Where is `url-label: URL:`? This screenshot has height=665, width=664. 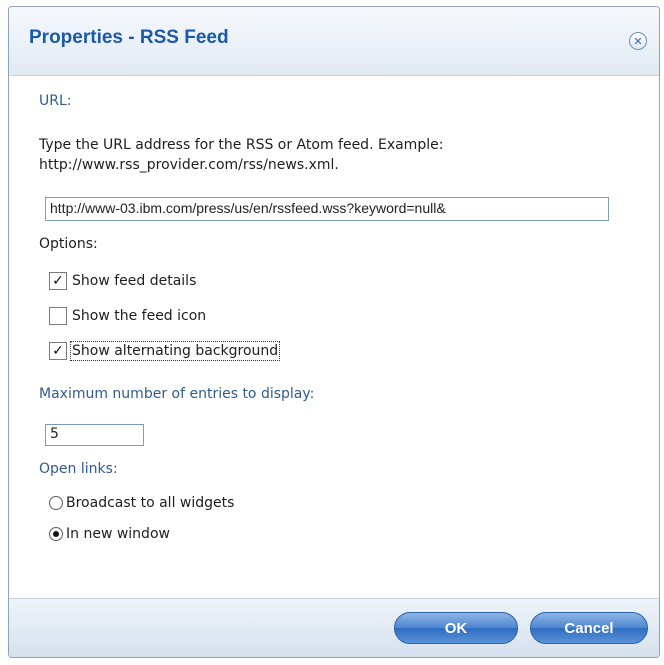 url-label: URL: is located at coordinates (55, 101).